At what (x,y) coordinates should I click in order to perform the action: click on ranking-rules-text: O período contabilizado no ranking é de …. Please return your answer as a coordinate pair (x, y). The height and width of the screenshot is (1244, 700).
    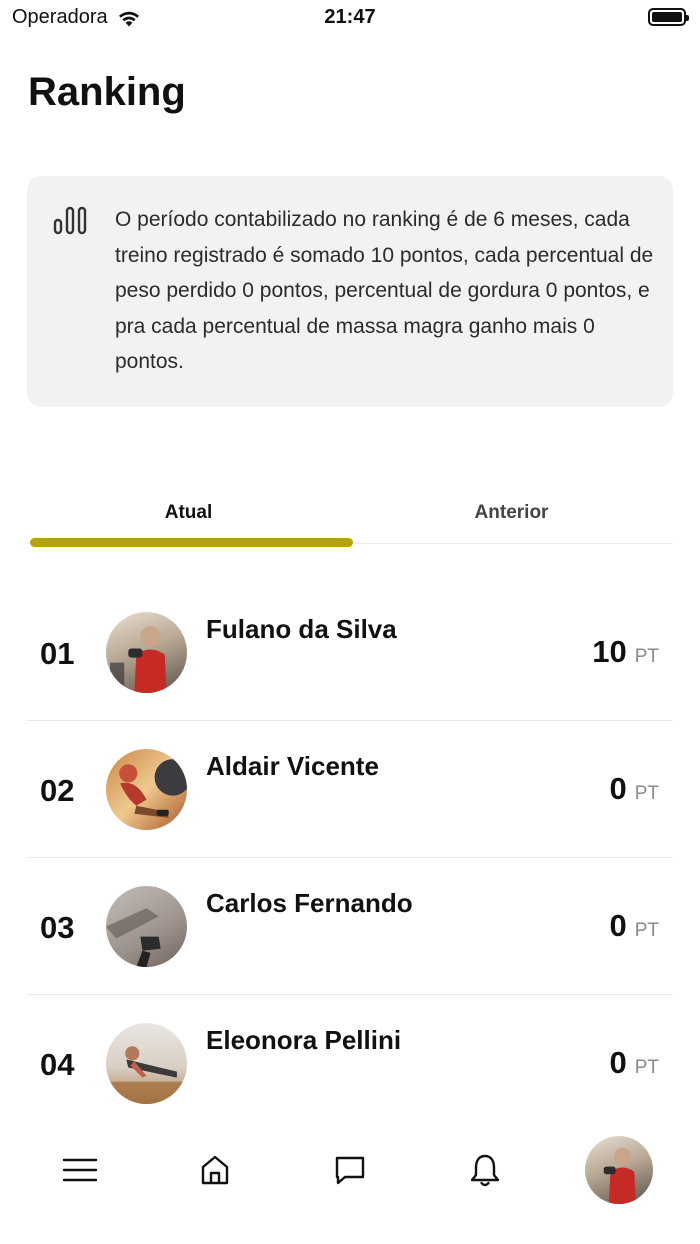
    Looking at the image, I should click on (384, 290).